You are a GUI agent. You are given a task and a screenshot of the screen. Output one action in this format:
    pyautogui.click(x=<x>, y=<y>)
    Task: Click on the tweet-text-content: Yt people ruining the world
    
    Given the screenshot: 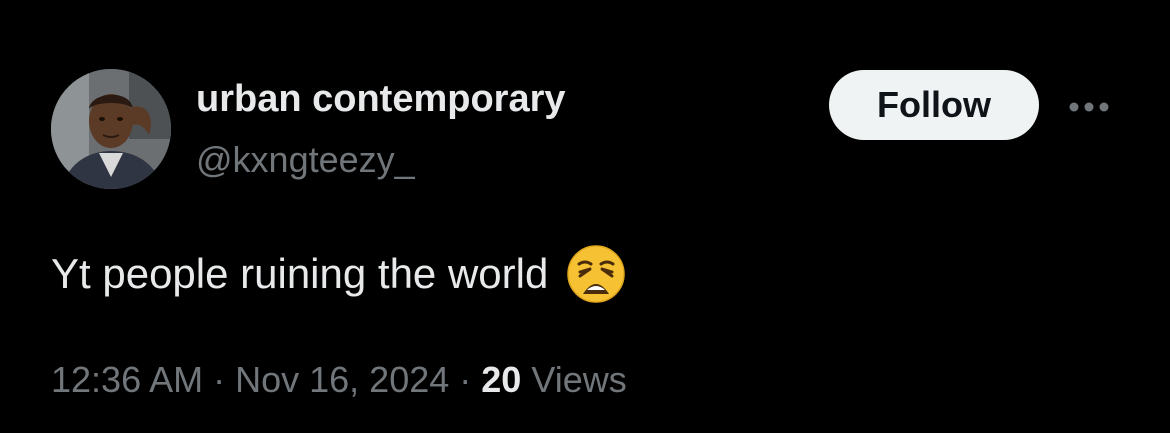 What is the action you would take?
    pyautogui.click(x=300, y=273)
    